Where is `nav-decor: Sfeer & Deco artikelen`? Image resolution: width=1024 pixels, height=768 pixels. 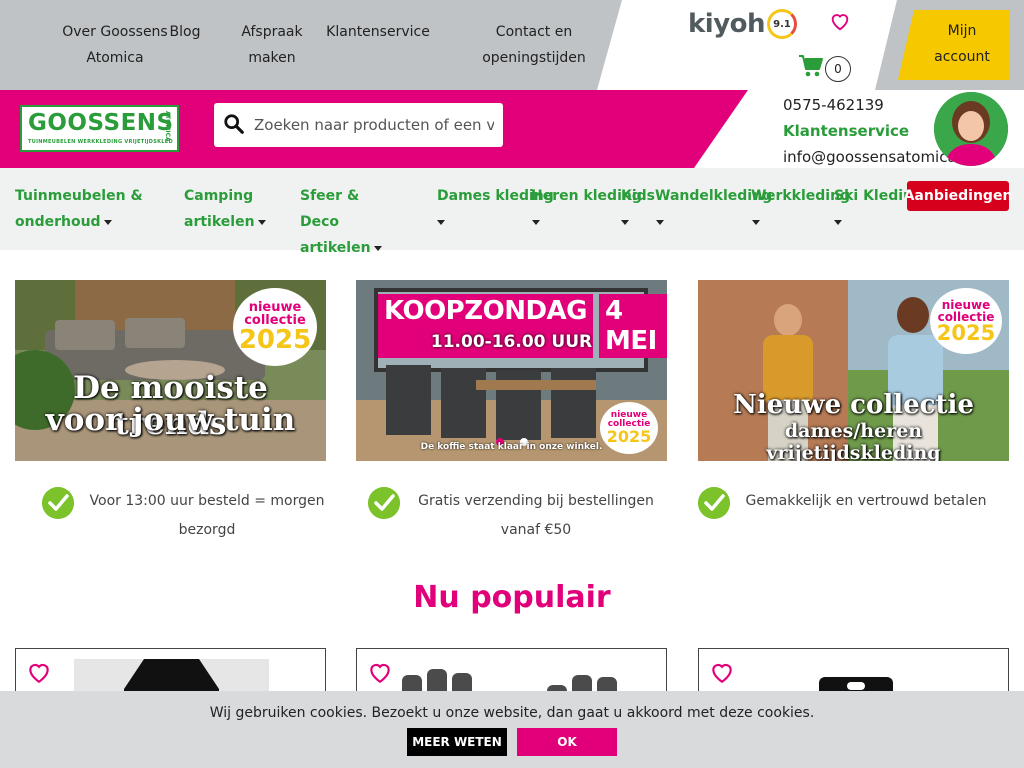 nav-decor: Sfeer & Deco artikelen is located at coordinates (350, 222).